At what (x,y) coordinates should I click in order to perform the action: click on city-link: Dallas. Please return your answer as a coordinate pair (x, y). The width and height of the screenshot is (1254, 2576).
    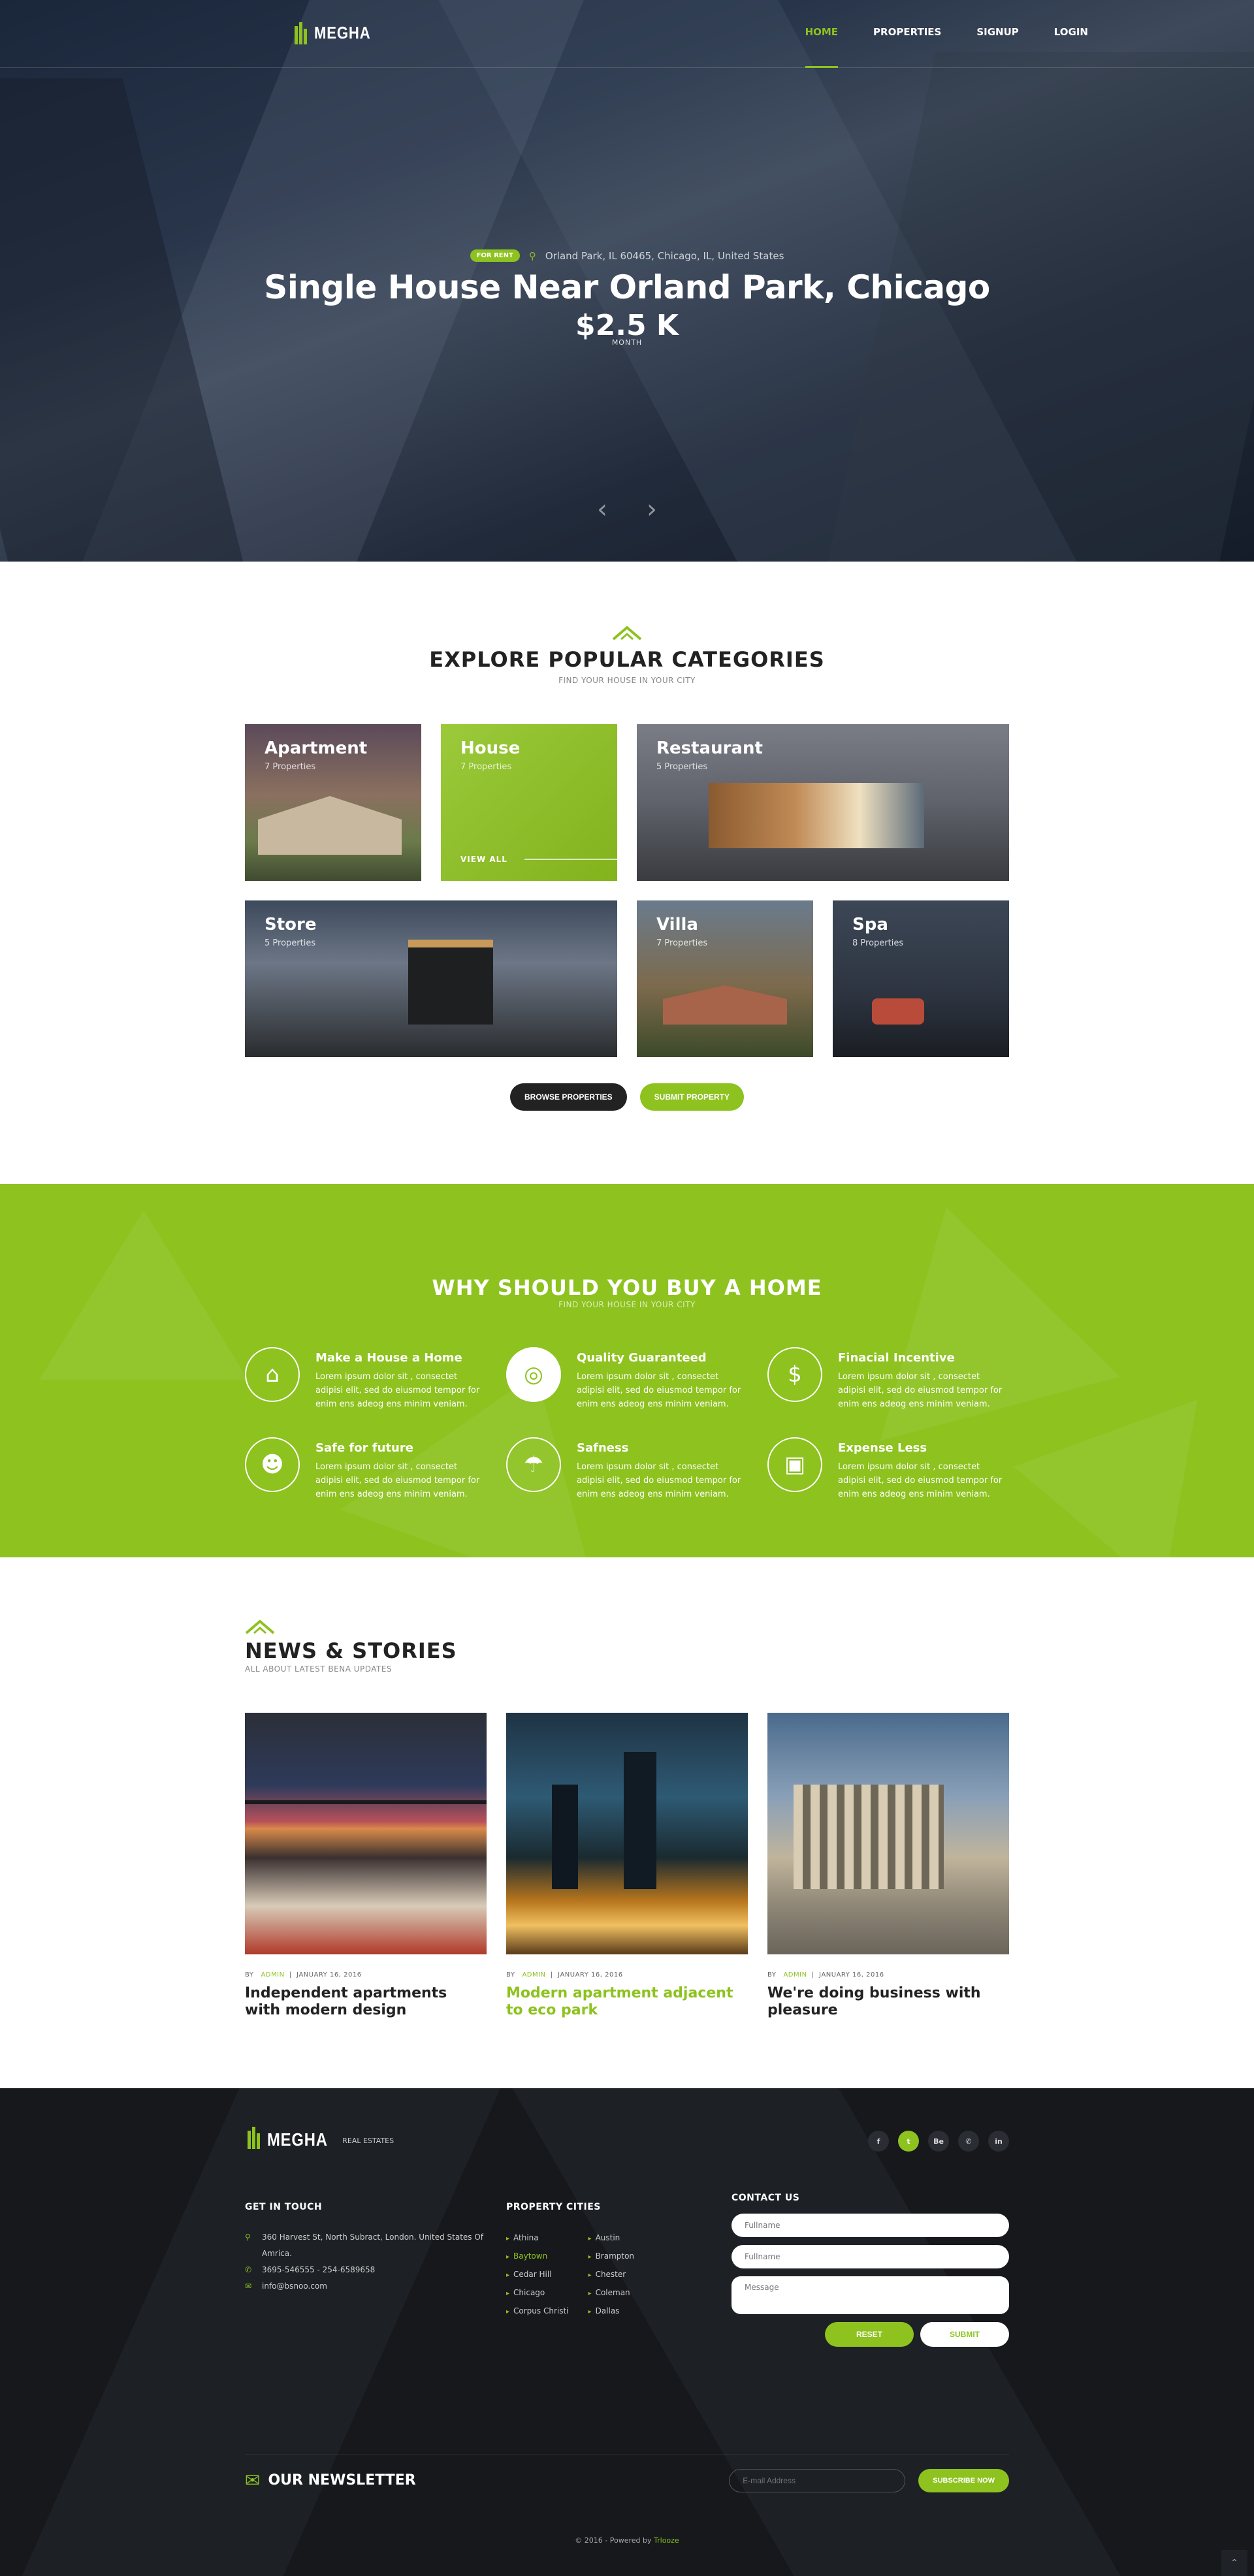
    Looking at the image, I should click on (611, 2311).